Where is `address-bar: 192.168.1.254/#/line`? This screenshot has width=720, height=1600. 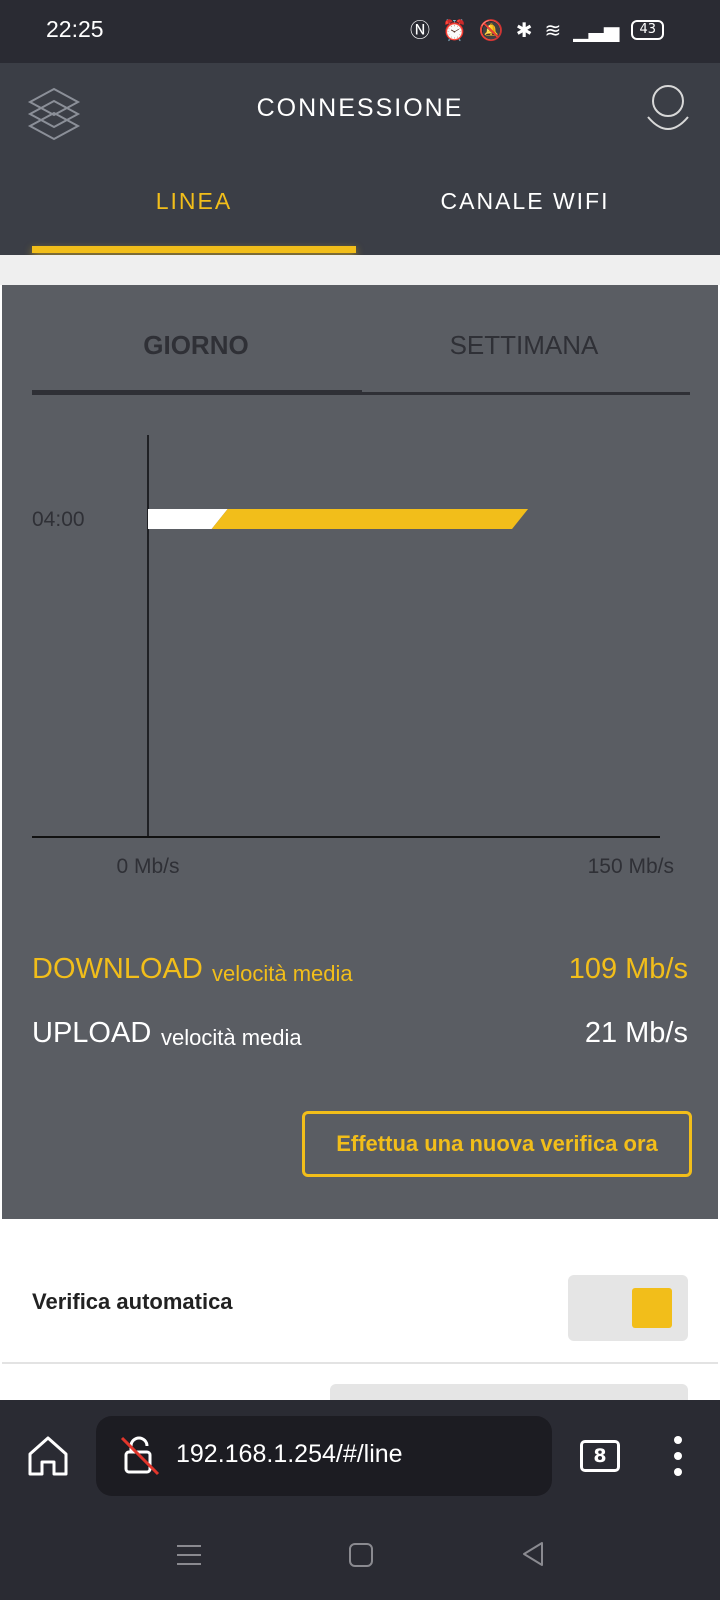 address-bar: 192.168.1.254/#/line is located at coordinates (324, 1456).